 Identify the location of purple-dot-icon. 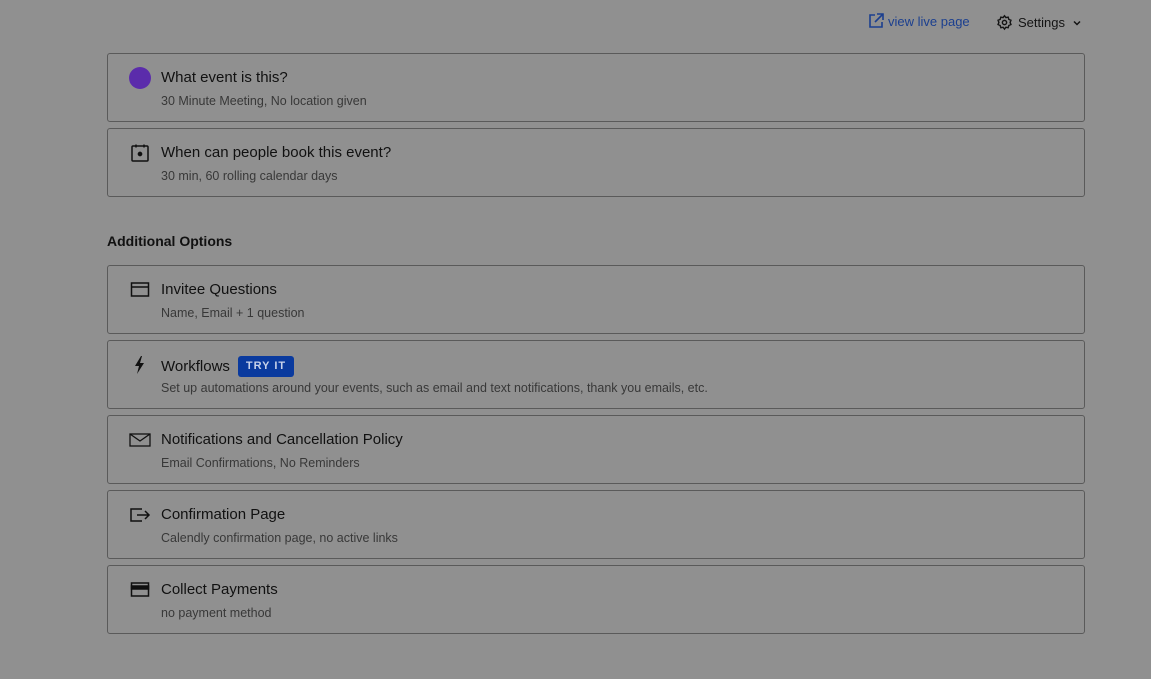
(140, 78).